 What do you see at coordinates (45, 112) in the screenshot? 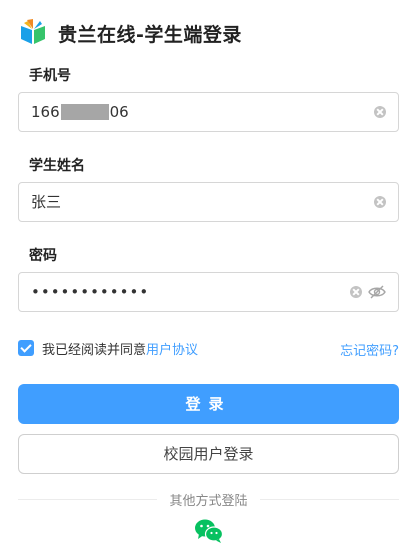
I see `phone-value-prefix: 166` at bounding box center [45, 112].